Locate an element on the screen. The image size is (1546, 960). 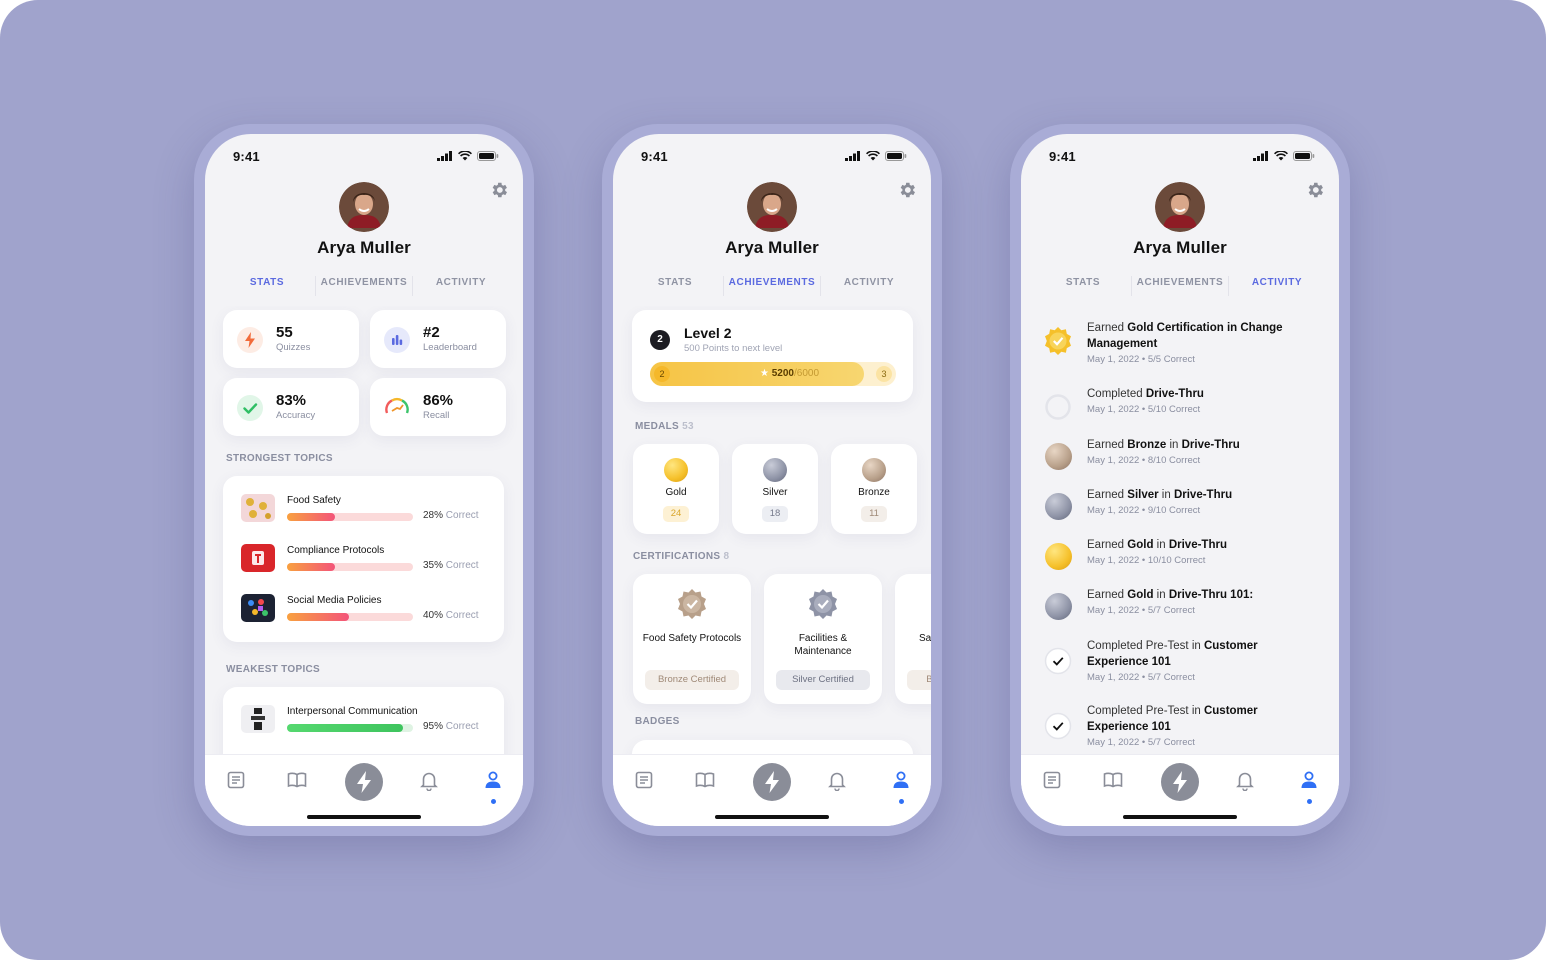
stat-card-leaderboard: #2 Leaderboard is located at coordinates (438, 339).